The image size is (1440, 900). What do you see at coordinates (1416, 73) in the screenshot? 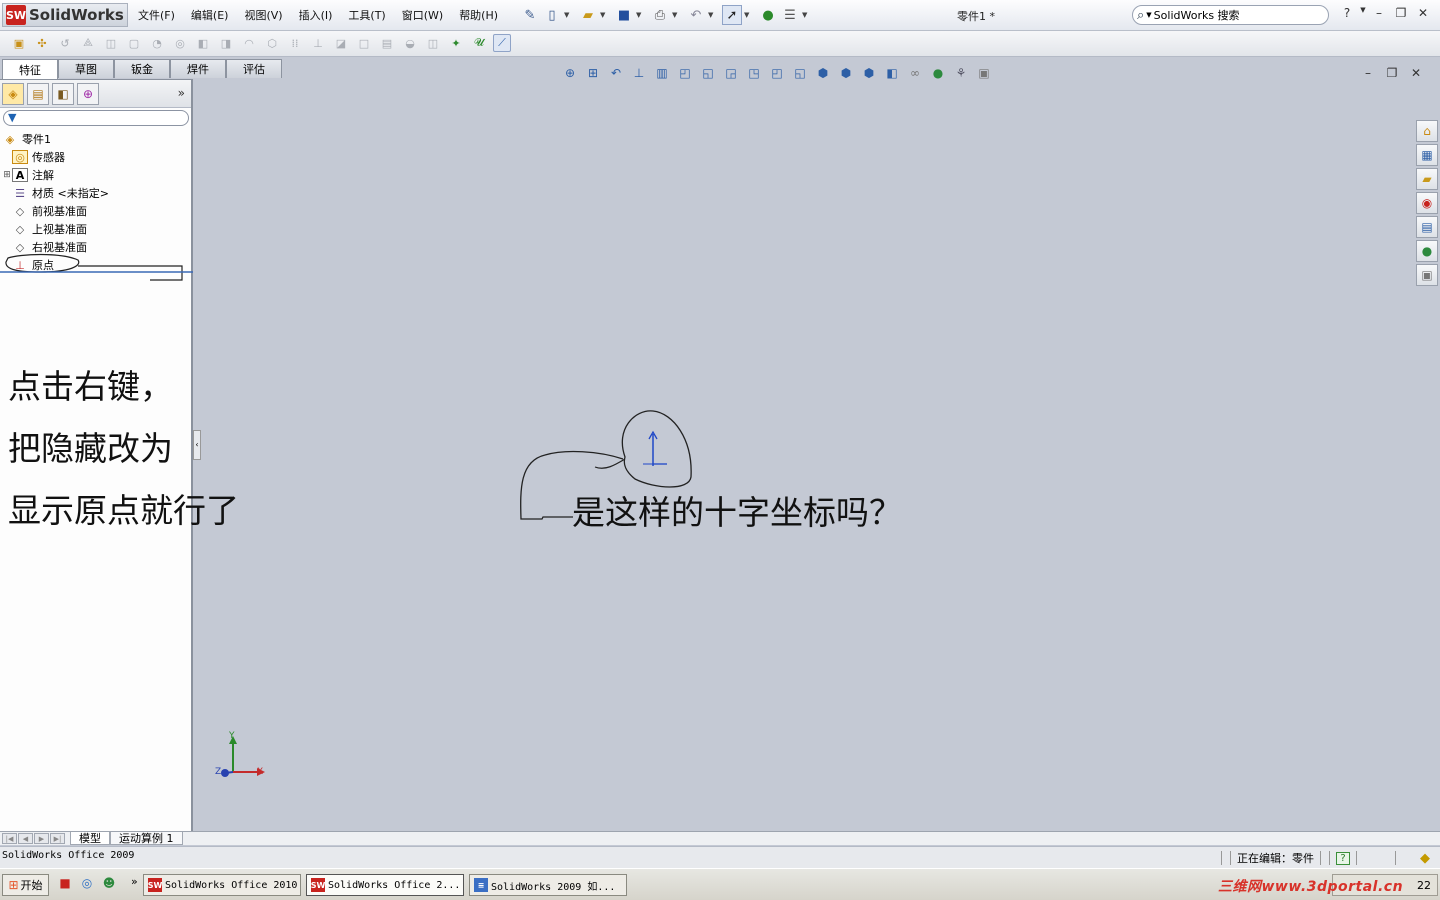
I see `viewport-close-icon: ✕` at bounding box center [1416, 73].